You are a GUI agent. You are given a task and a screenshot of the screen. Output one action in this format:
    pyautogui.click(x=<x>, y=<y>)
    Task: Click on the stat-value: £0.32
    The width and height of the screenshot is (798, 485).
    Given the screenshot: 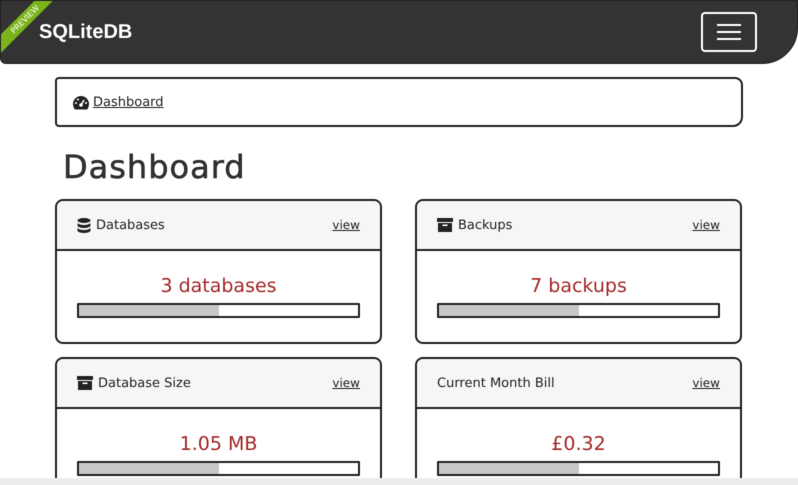 What is the action you would take?
    pyautogui.click(x=578, y=444)
    